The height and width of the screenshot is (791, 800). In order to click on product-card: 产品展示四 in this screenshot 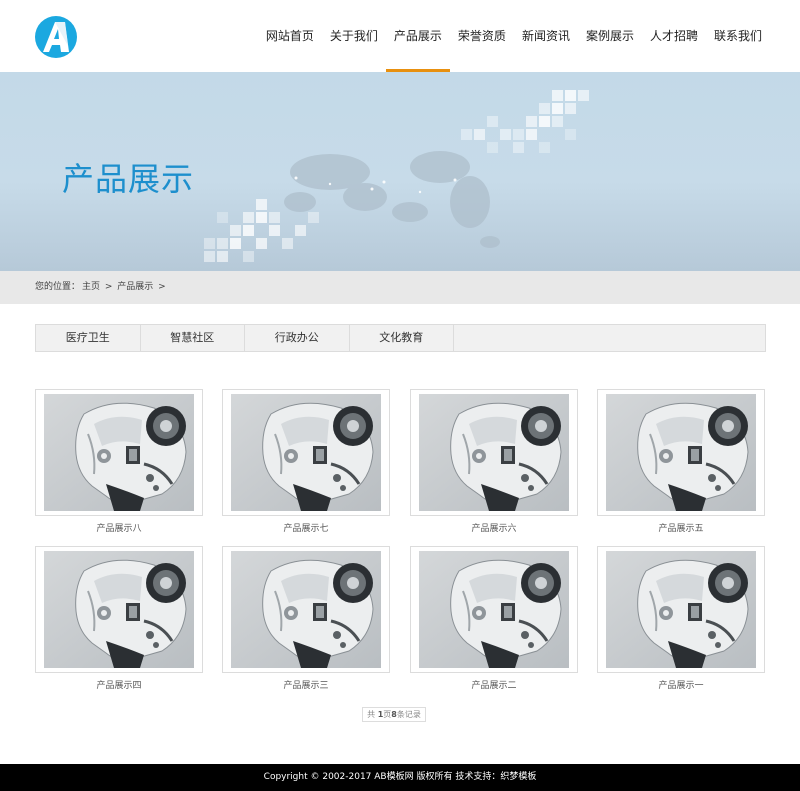, I will do `click(119, 618)`.